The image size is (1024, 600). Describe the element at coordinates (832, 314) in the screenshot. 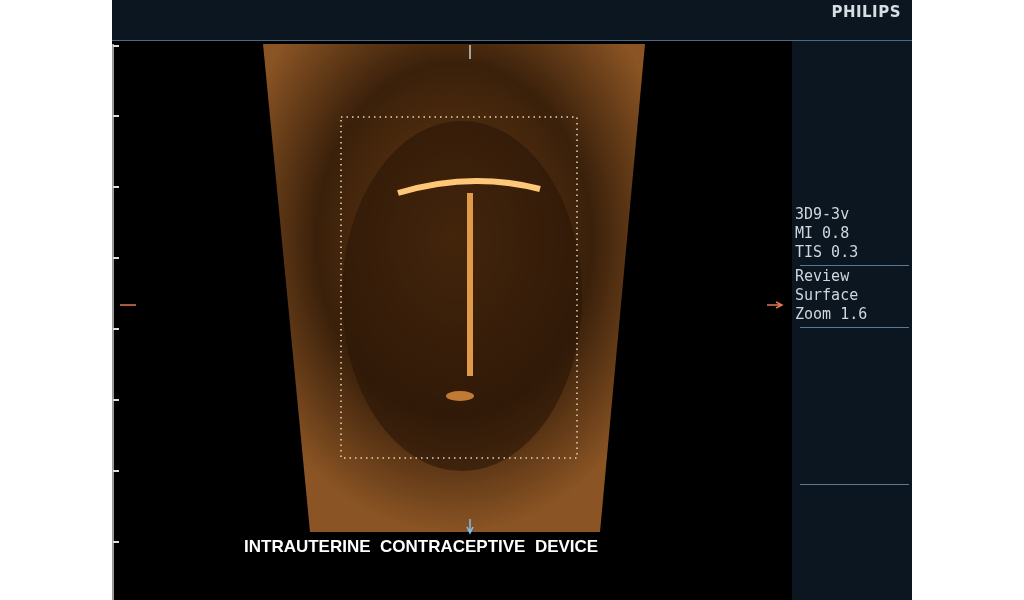

I see `panel-reading: Zoom 1.6` at that location.